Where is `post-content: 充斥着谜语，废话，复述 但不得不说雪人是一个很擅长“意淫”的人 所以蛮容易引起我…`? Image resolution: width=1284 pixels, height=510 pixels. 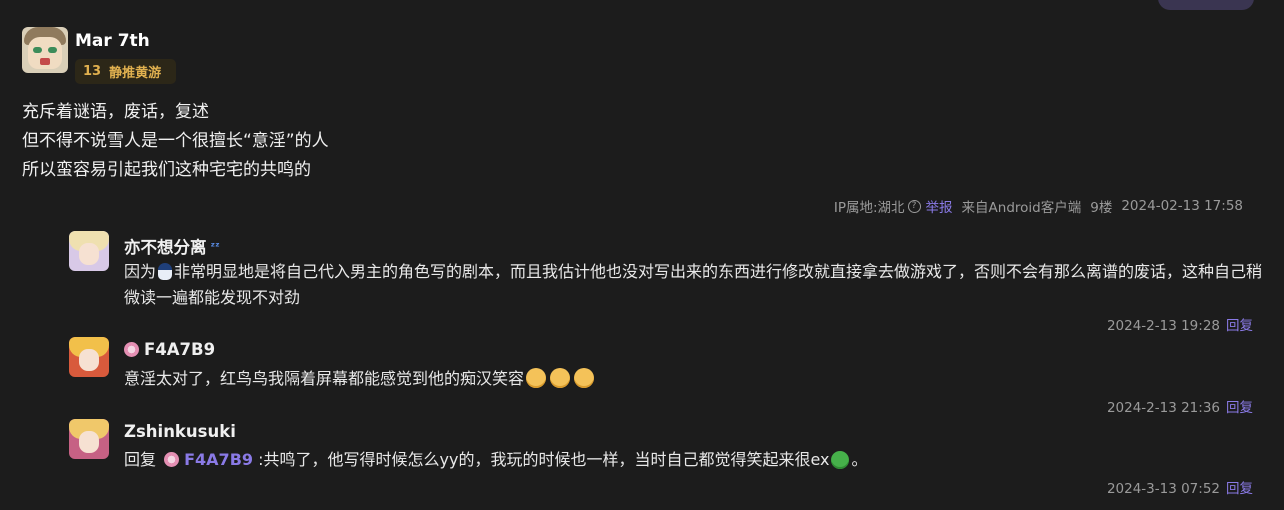
post-content: 充斥着谜语，废话，复述 但不得不说雪人是一个很擅长“意淫”的人 所以蛮容易引起我… is located at coordinates (175, 141).